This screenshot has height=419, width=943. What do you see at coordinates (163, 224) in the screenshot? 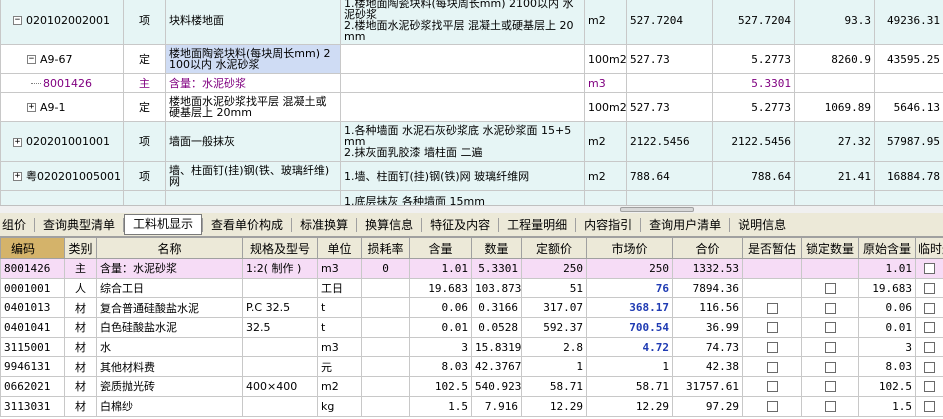
I see `tab-2: 工料机显示` at bounding box center [163, 224].